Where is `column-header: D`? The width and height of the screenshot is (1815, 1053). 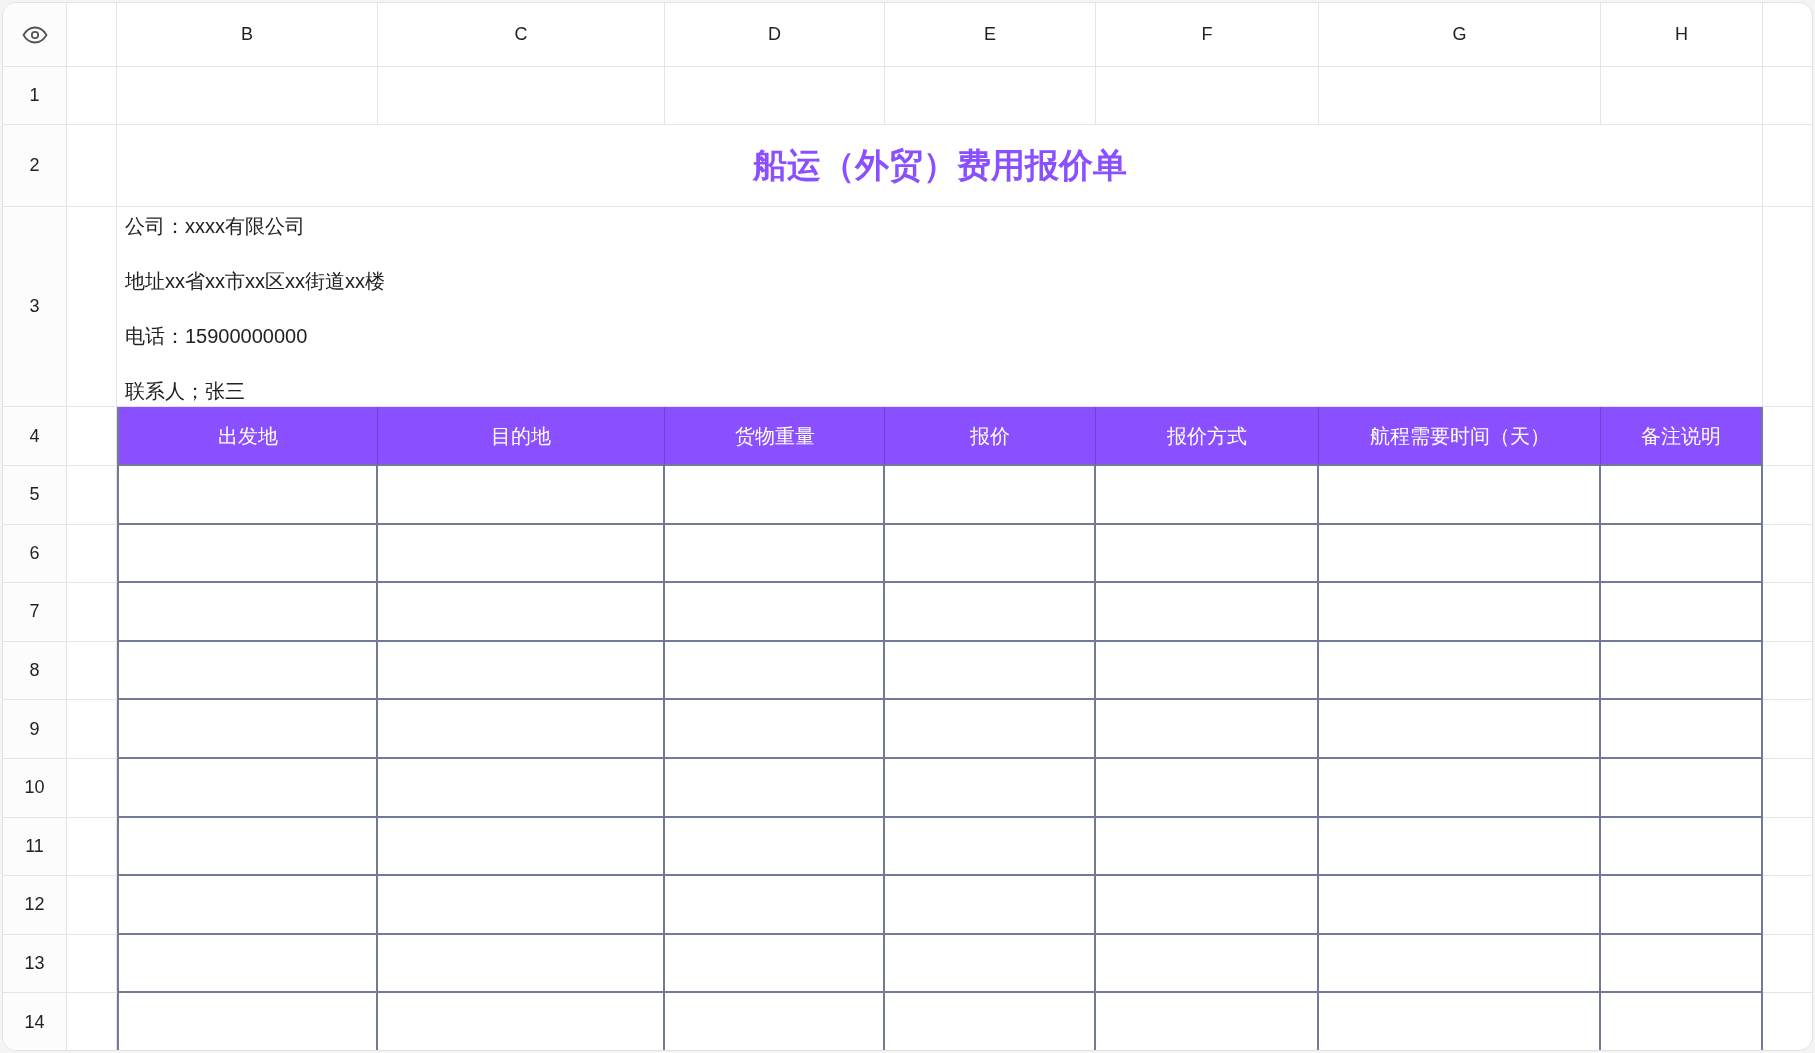
column-header: D is located at coordinates (775, 35).